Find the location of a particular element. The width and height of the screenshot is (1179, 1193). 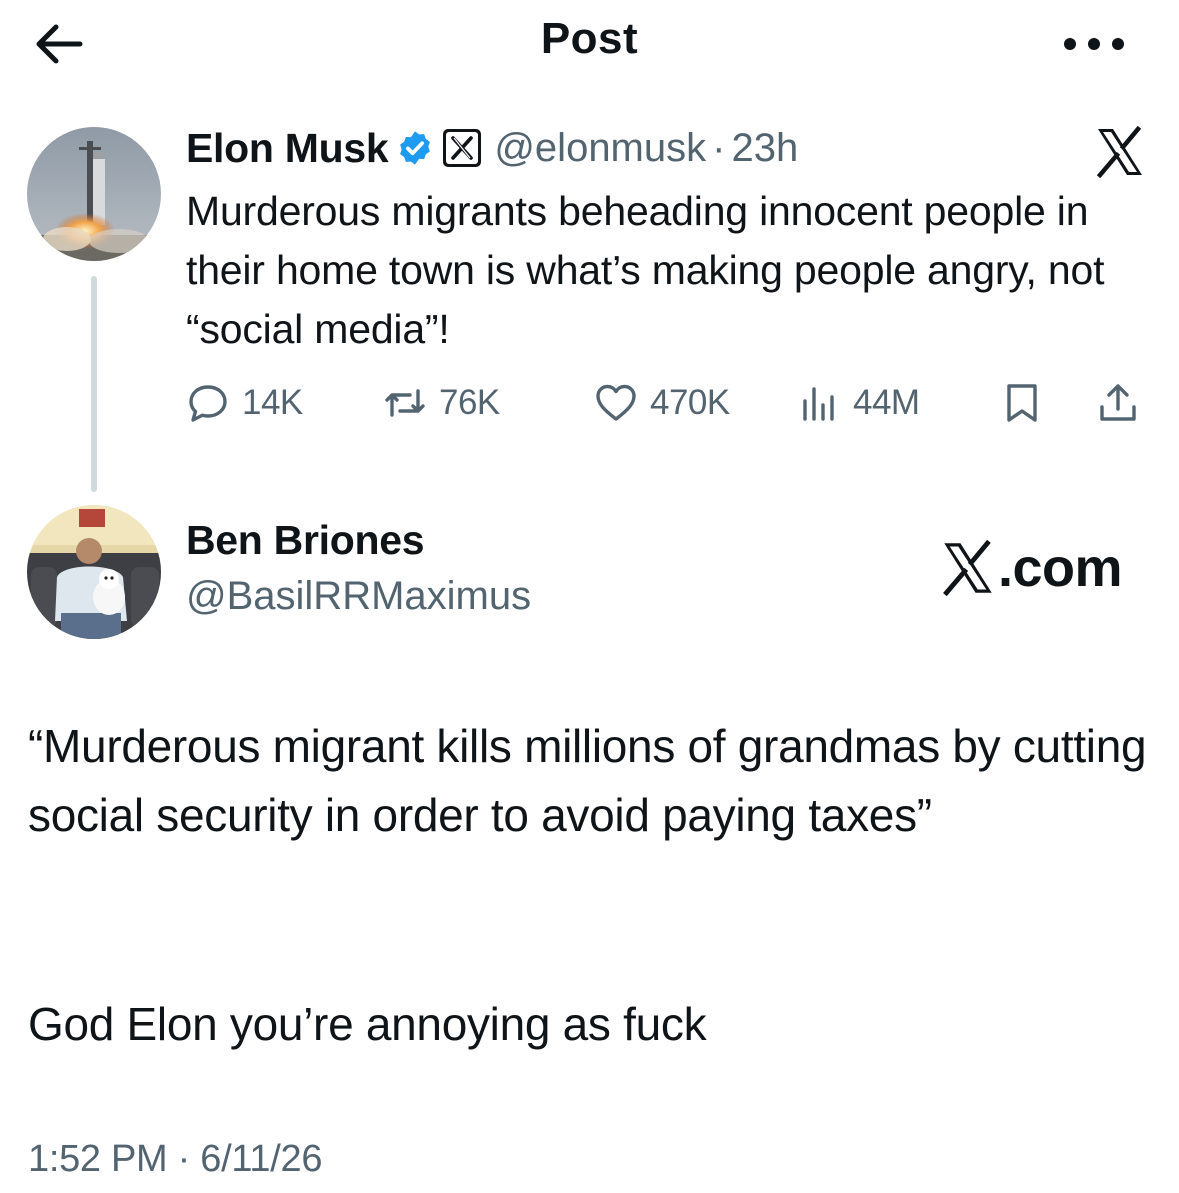

tweet-header: Elon Musk @elonmusk · 23h is located at coordinates (492, 148).